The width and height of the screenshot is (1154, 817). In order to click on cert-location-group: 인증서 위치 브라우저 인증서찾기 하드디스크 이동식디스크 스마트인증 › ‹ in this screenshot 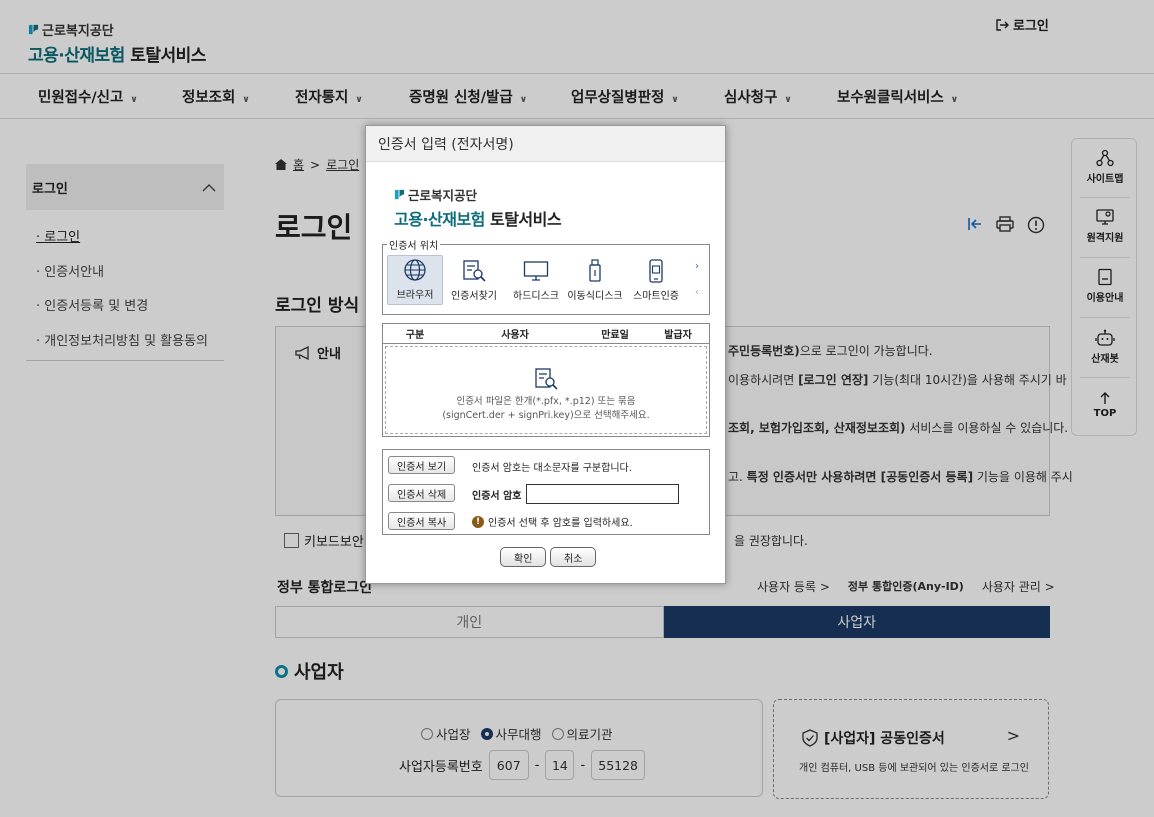, I will do `click(546, 276)`.